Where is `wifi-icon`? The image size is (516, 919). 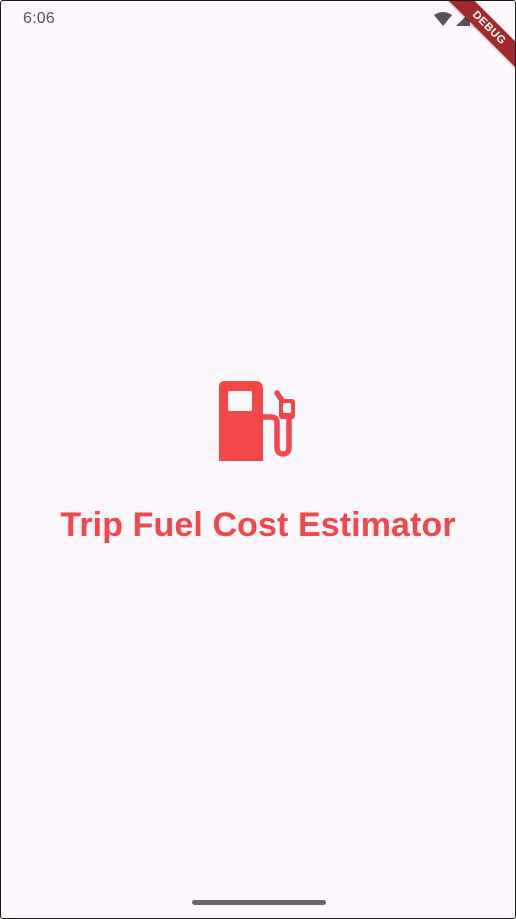 wifi-icon is located at coordinates (443, 19).